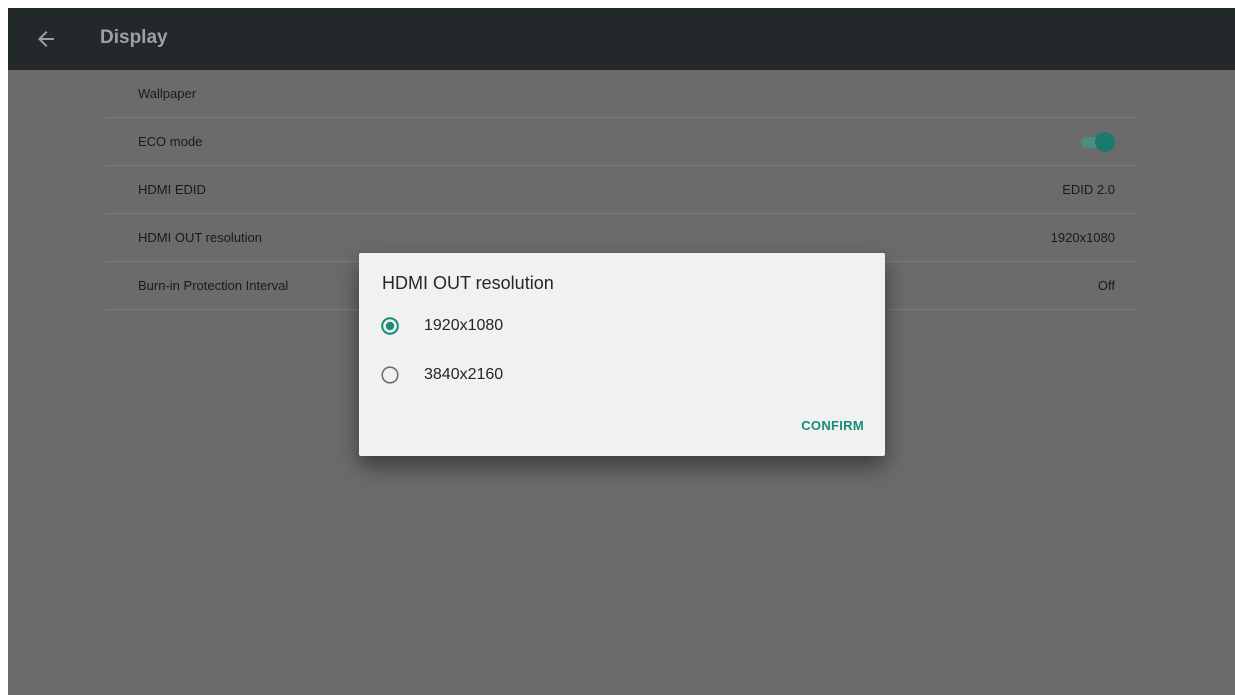  Describe the element at coordinates (464, 325) in the screenshot. I see `option-label: 1920x1080` at that location.